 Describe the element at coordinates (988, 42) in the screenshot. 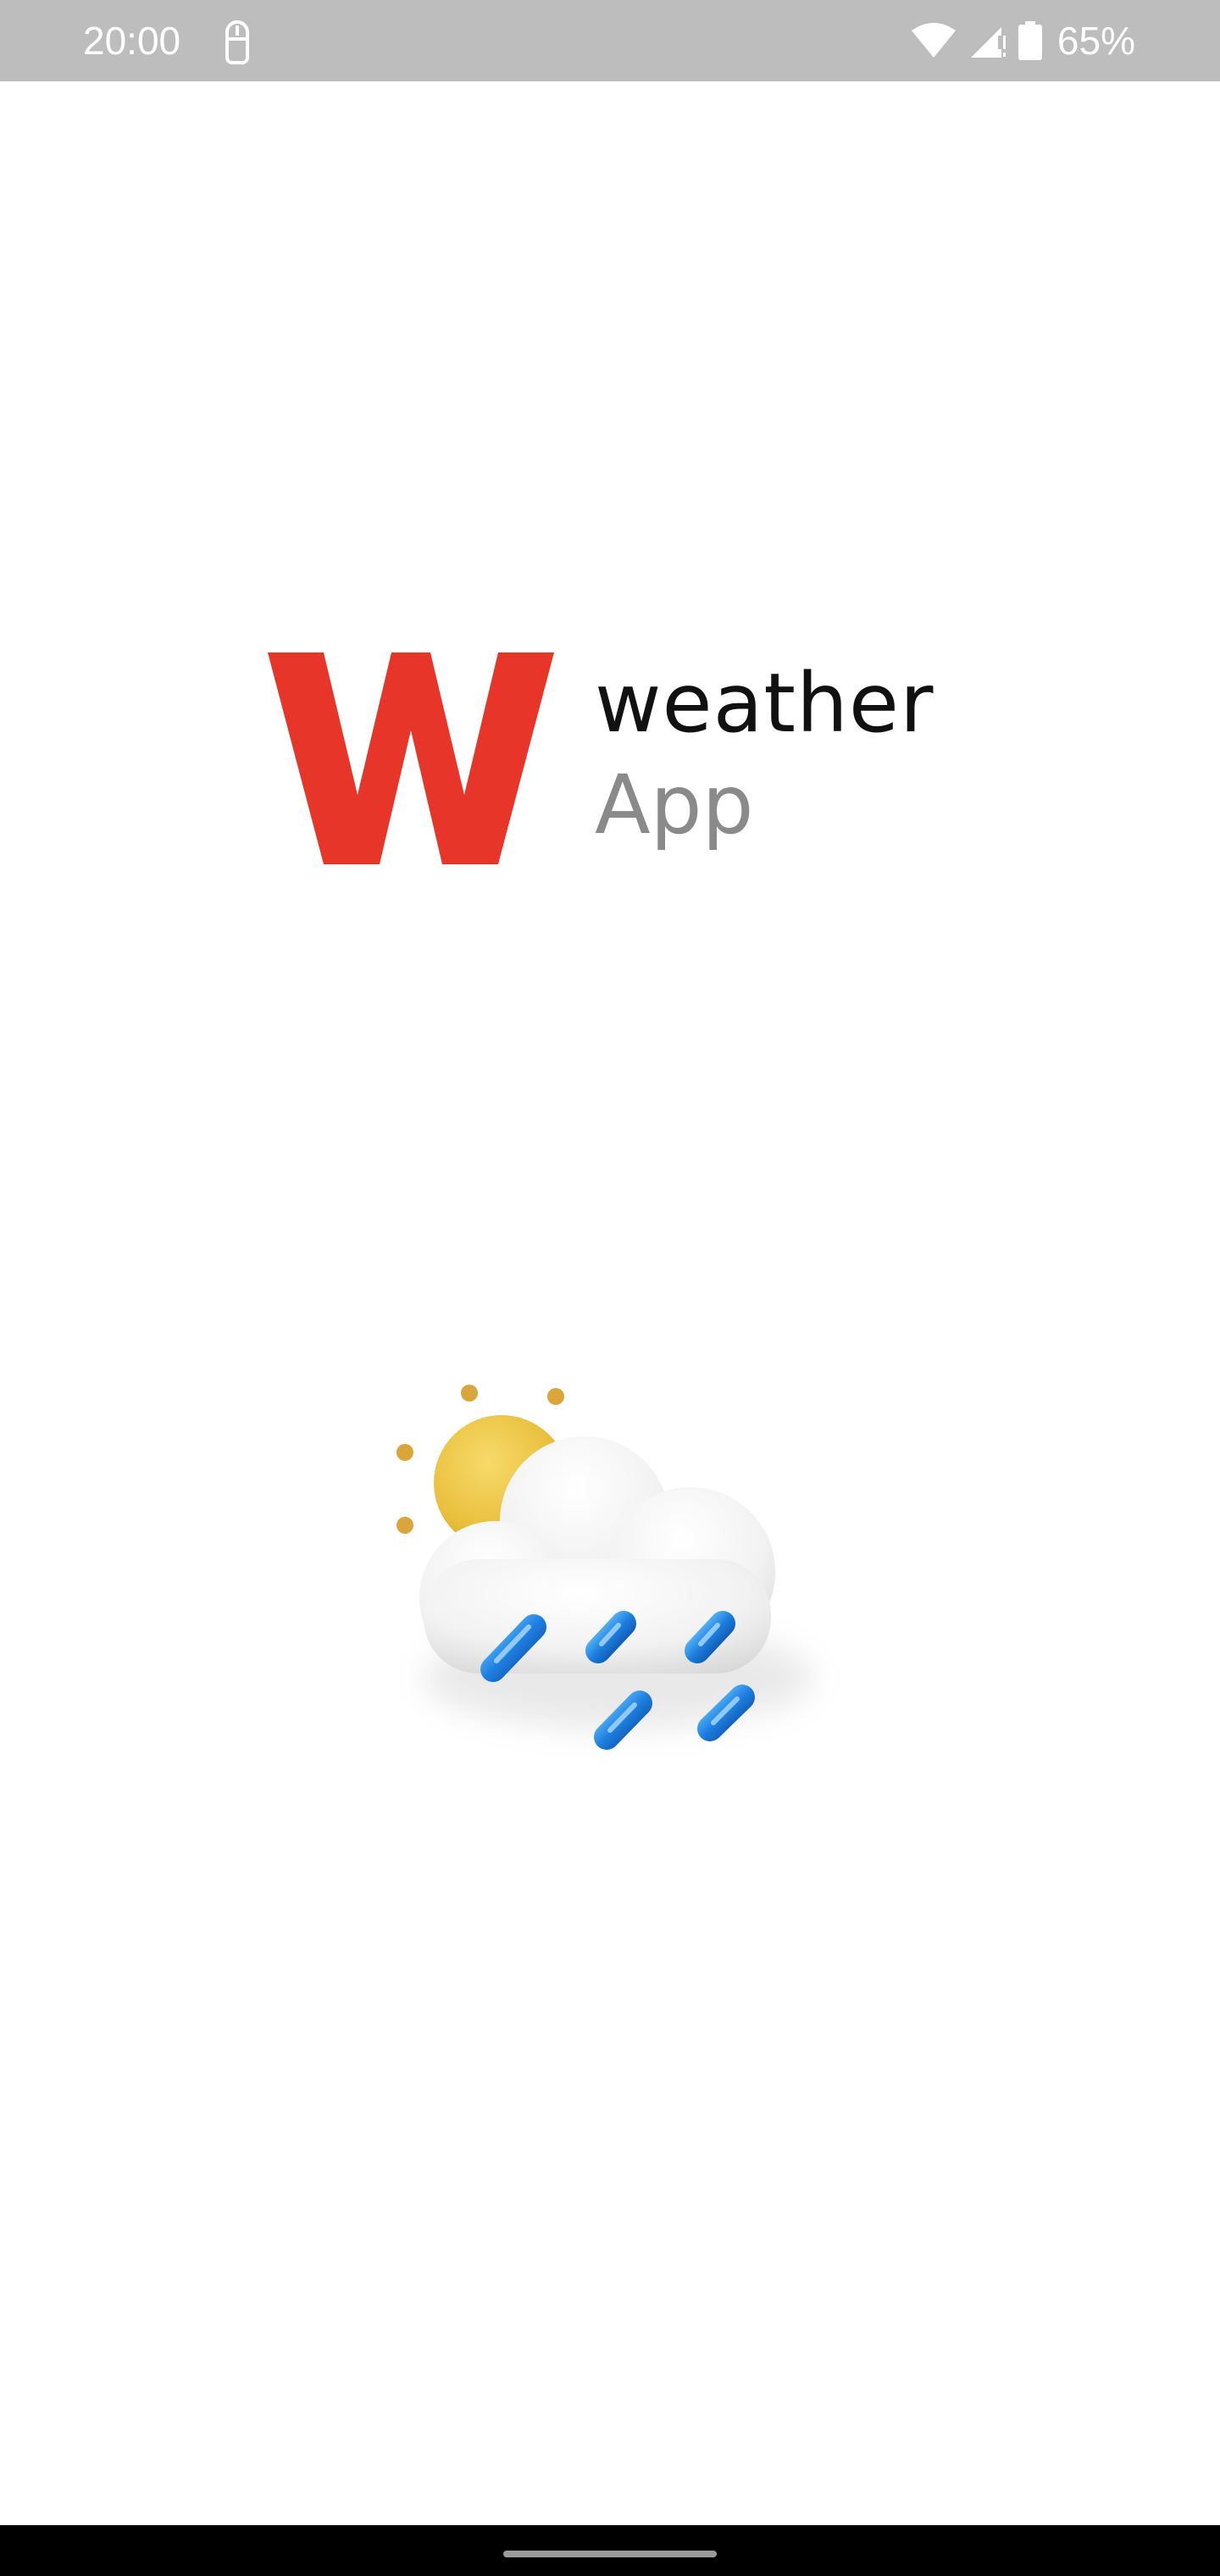

I see `signal-icon` at that location.